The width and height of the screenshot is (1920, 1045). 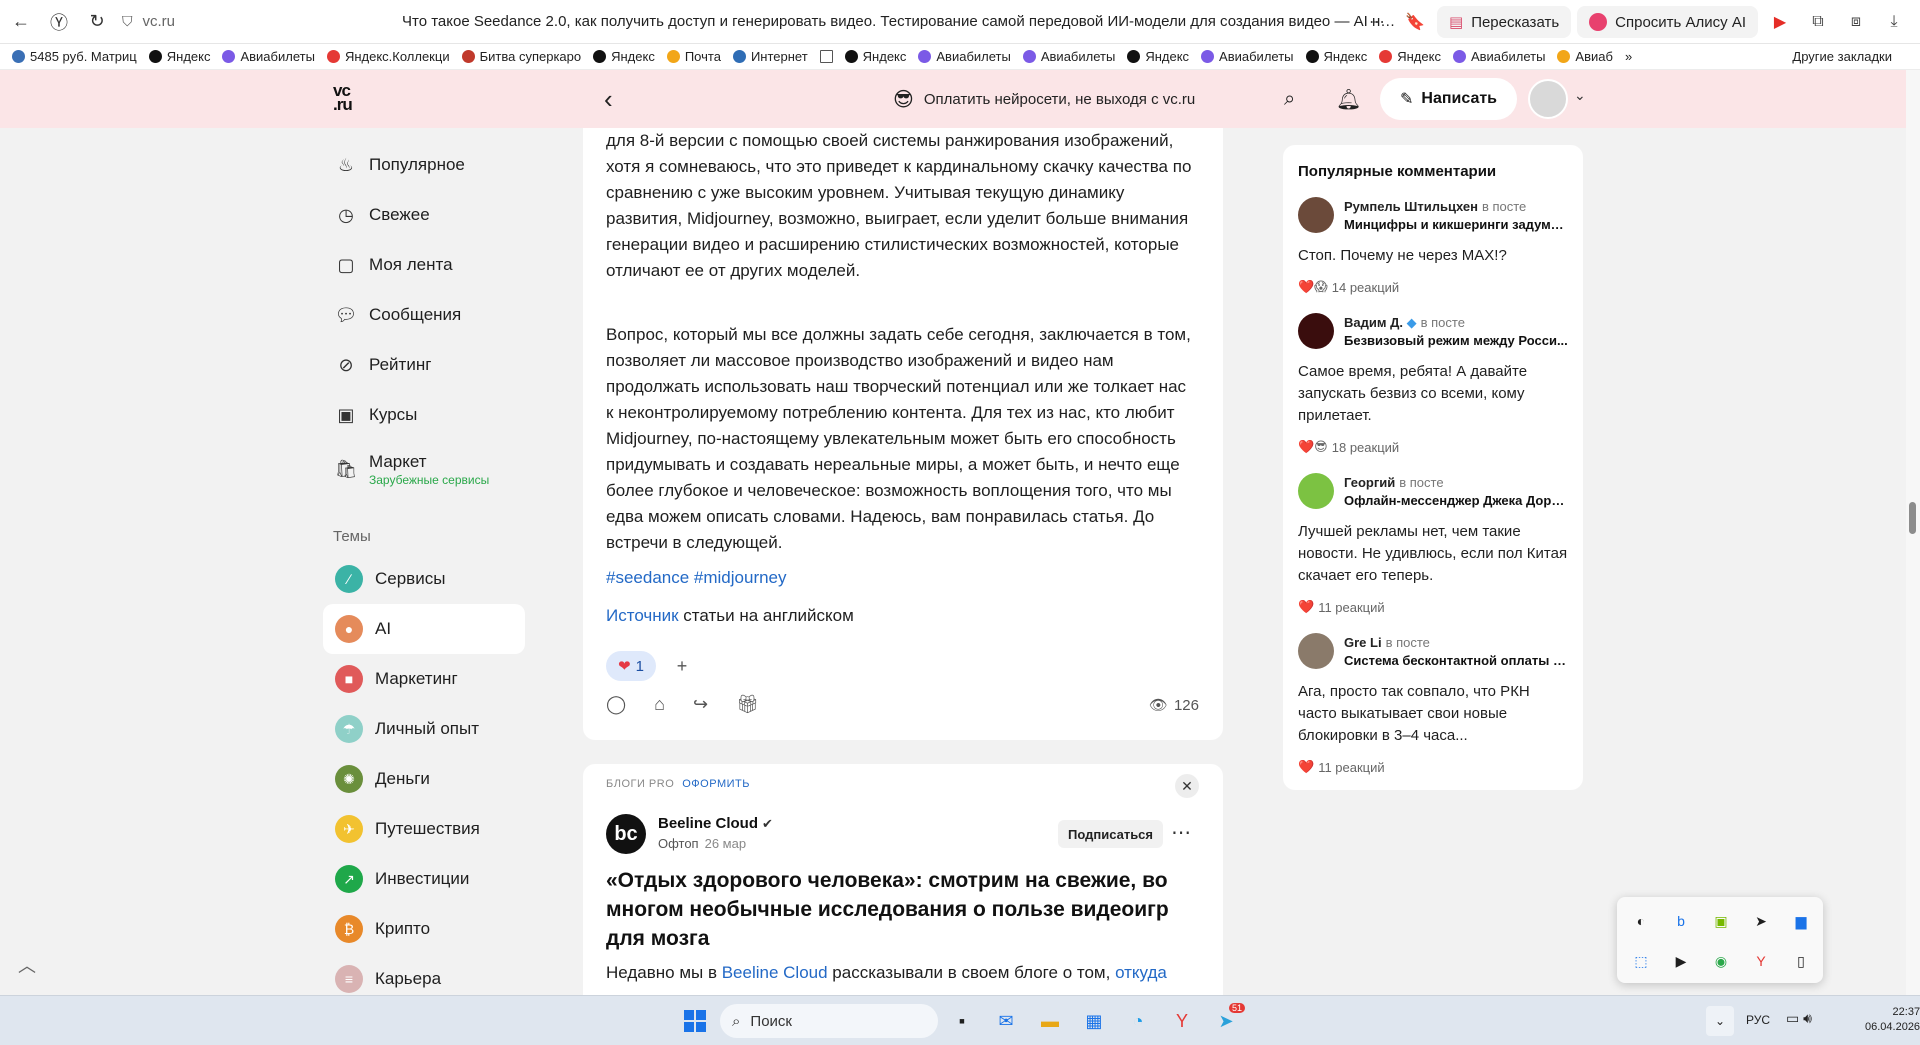 I want to click on sidebar-item-rating: ⊘ Рейтинг, so click(x=424, y=365).